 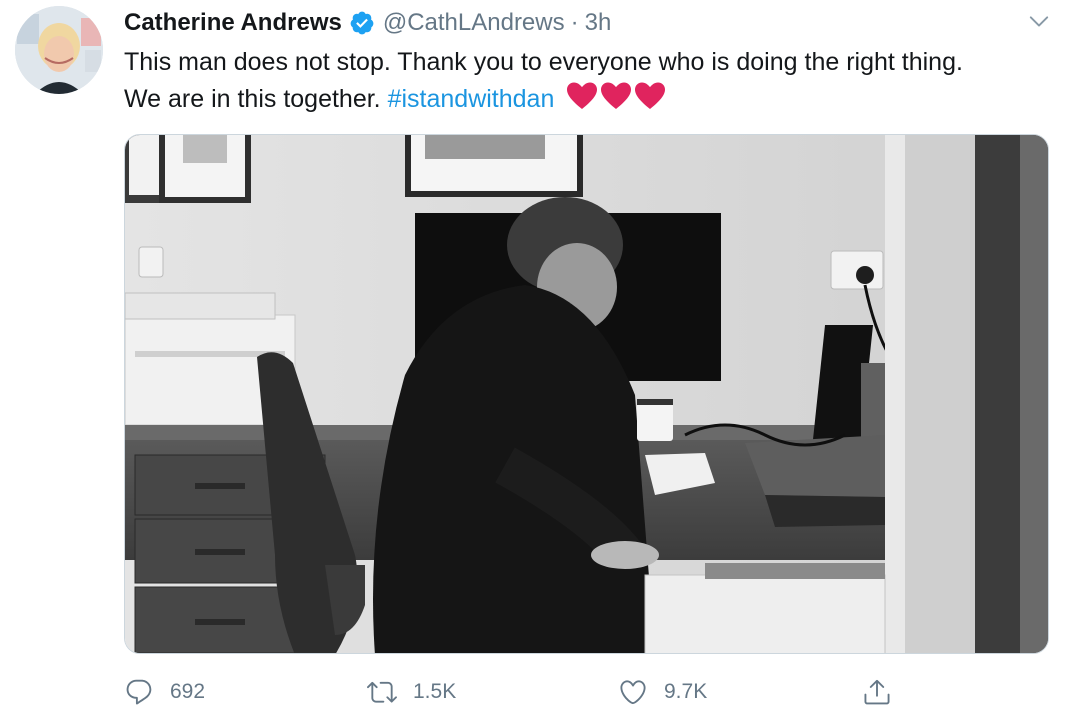 I want to click on tweet-header: Catherine Andrews @CathLAndrews · 3h, so click(x=367, y=23).